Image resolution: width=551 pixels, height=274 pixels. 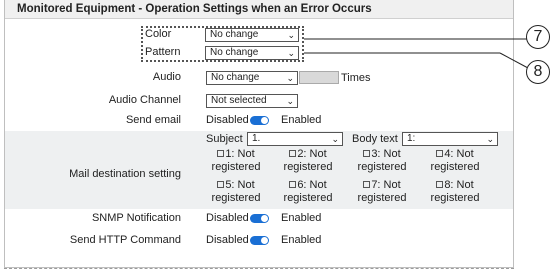 What do you see at coordinates (416, 53) in the screenshot?
I see `callout-leaders` at bounding box center [416, 53].